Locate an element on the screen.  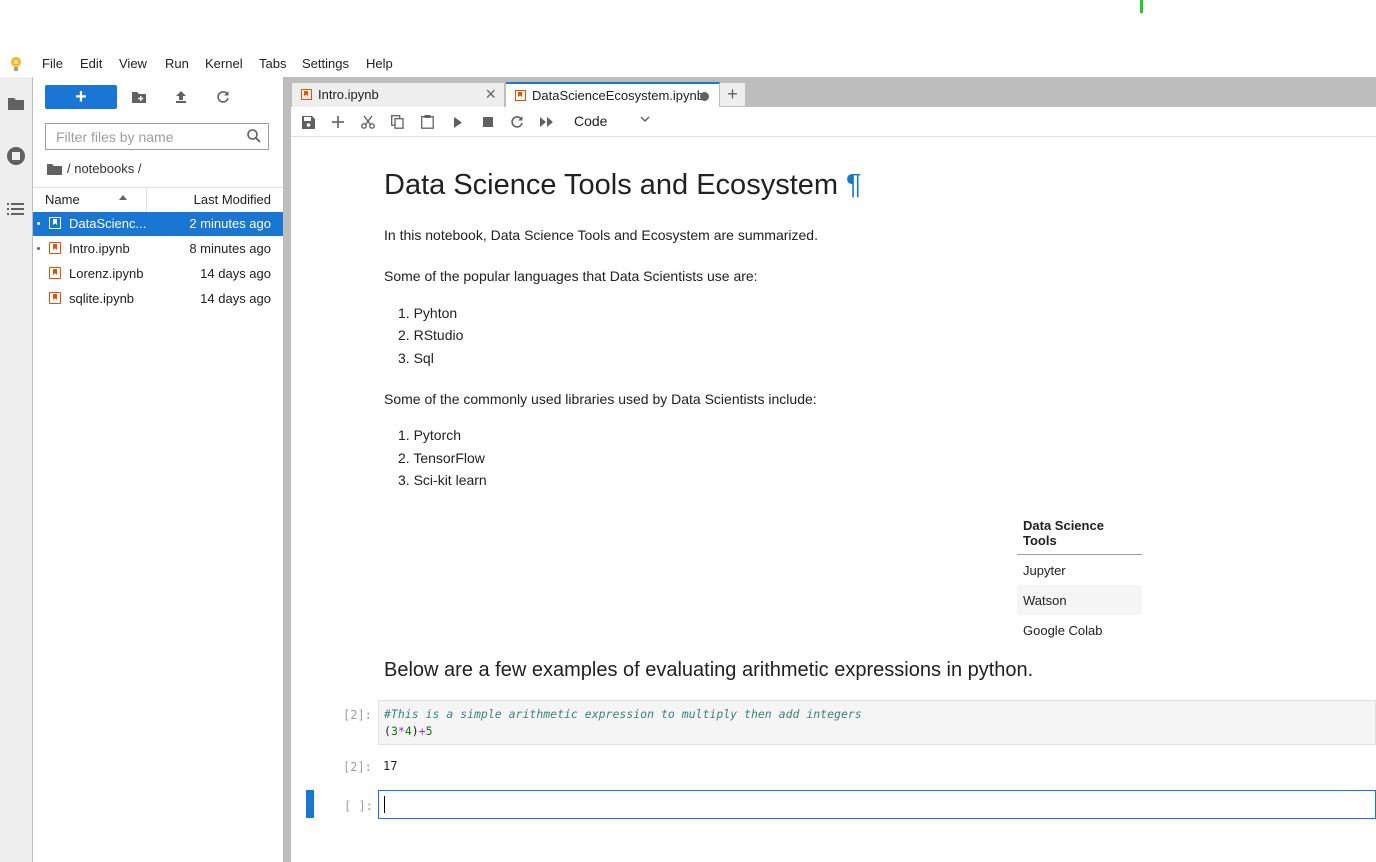
table-cell: Watson is located at coordinates (1079, 600).